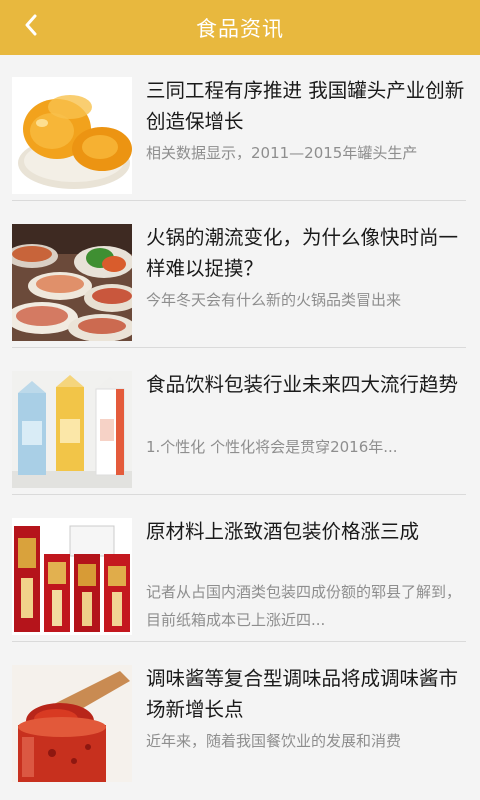 The image size is (480, 800). Describe the element at coordinates (72, 723) in the screenshot. I see `chili-sauce-jar-image` at that location.